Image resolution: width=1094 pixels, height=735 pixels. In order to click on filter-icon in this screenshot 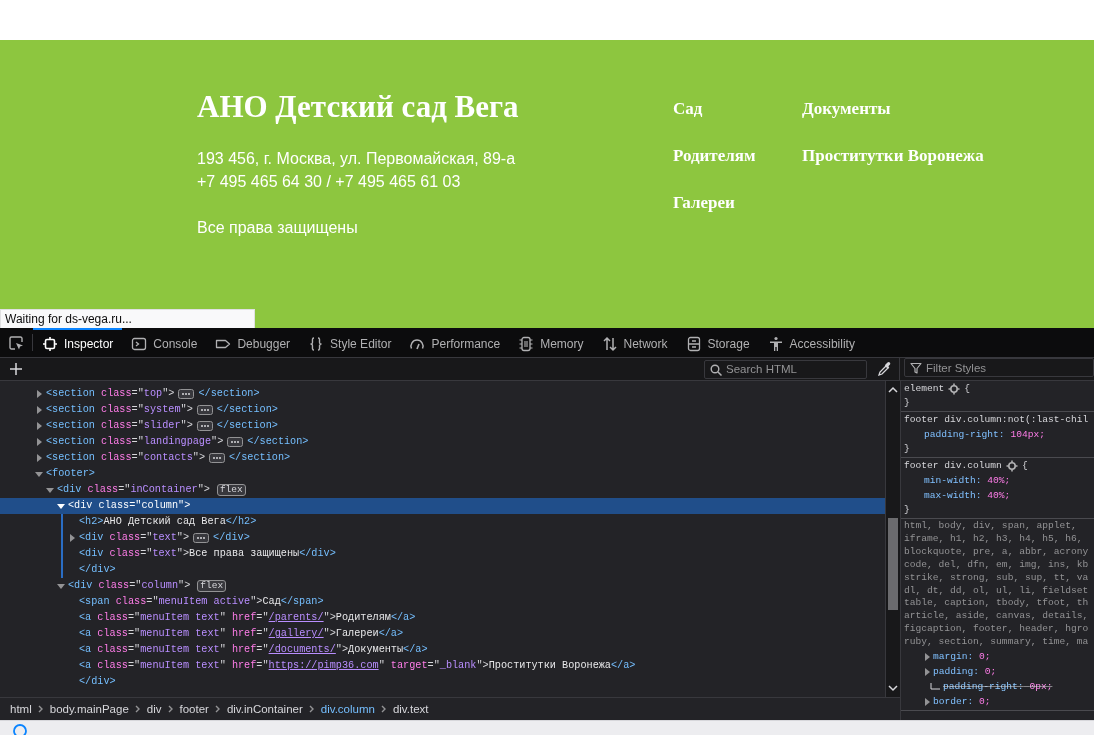, I will do `click(916, 368)`.